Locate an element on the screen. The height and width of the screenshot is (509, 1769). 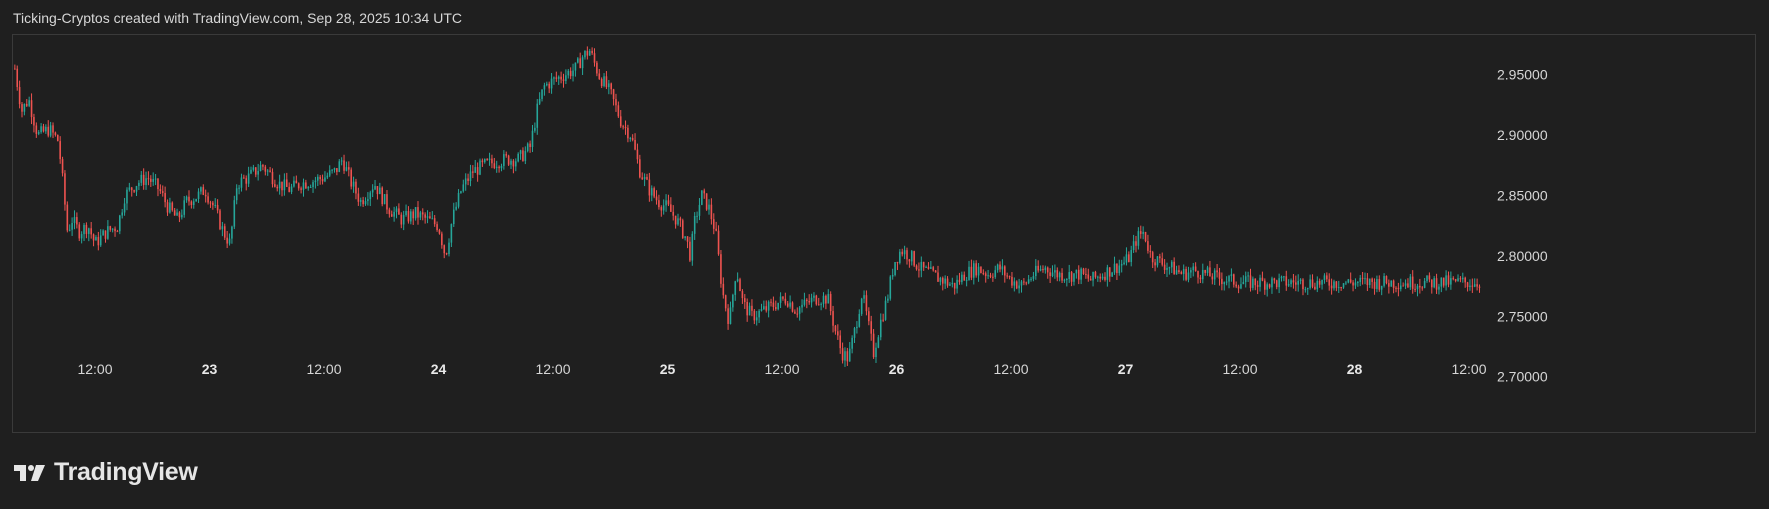
tradingview-logo-icon is located at coordinates (29, 472).